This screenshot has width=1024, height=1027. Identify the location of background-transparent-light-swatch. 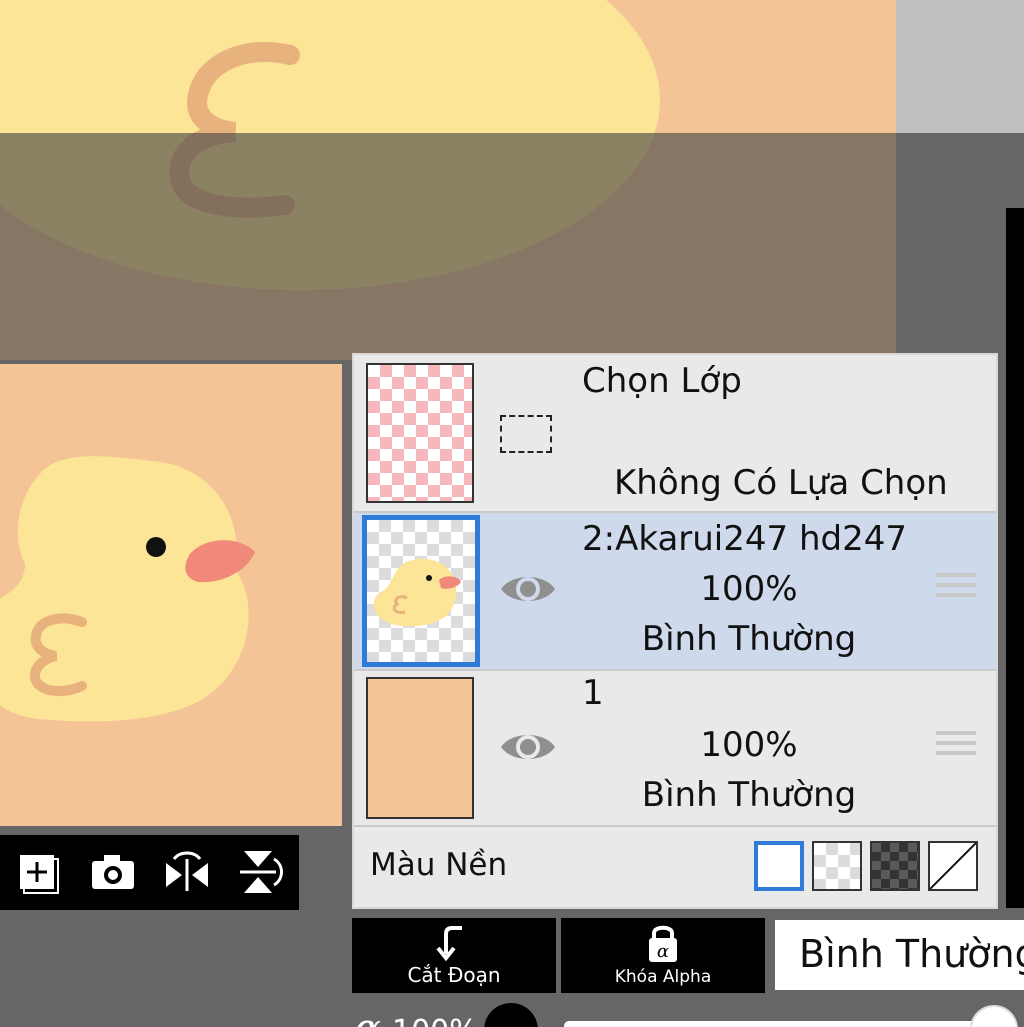
(837, 866).